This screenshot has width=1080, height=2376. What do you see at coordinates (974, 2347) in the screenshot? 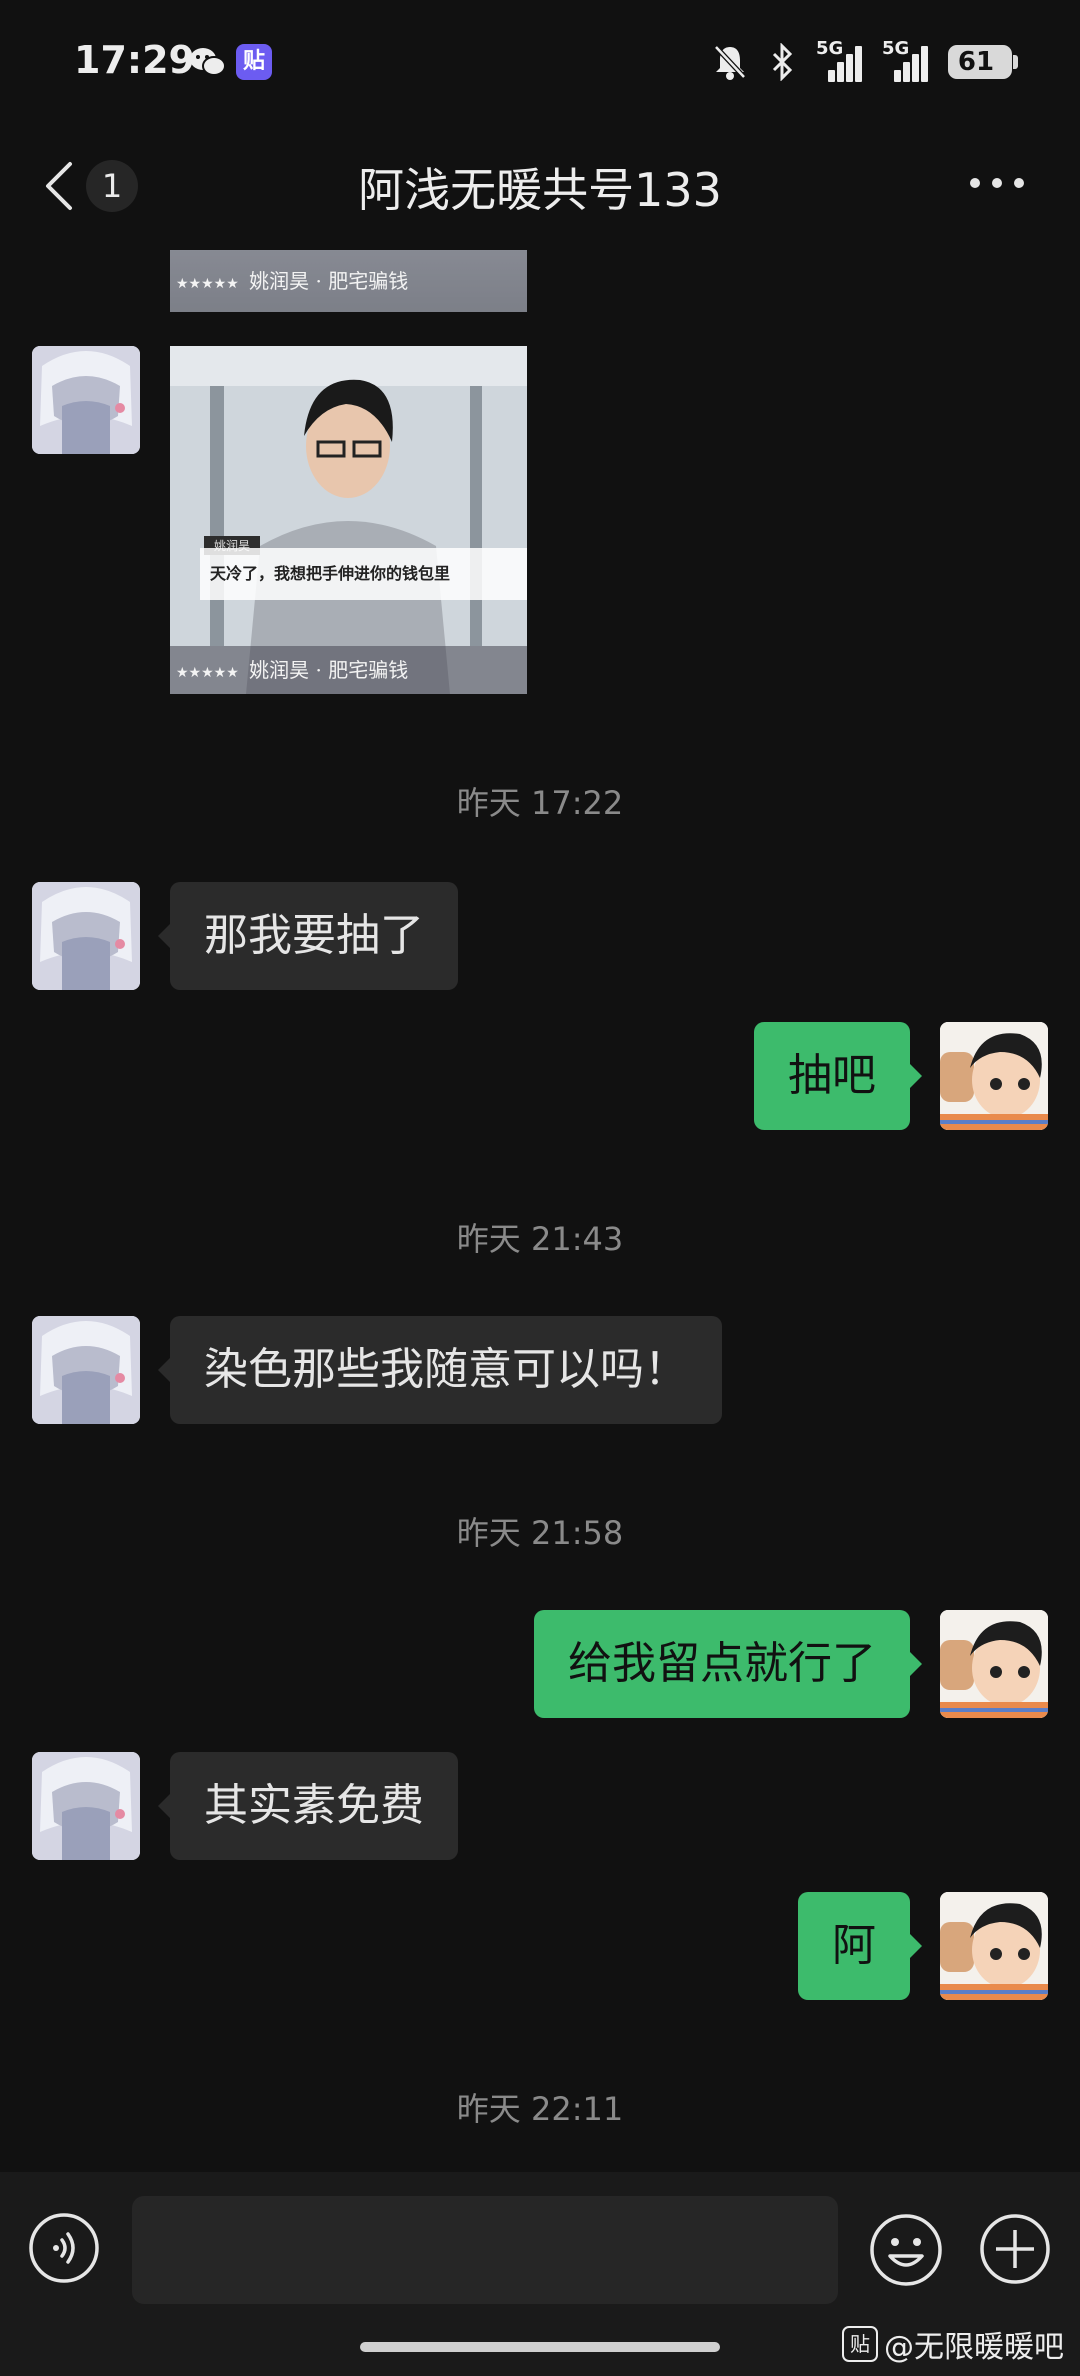
I see `watermark-text: @无限暖暖吧` at bounding box center [974, 2347].